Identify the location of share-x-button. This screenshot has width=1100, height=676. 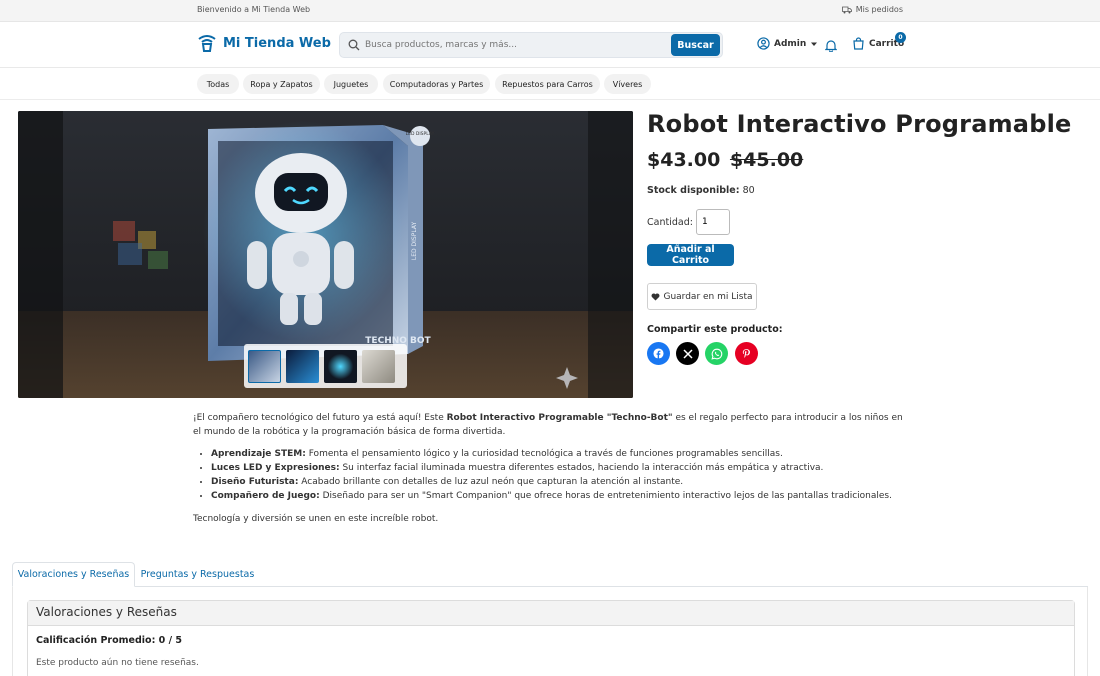
(687, 353).